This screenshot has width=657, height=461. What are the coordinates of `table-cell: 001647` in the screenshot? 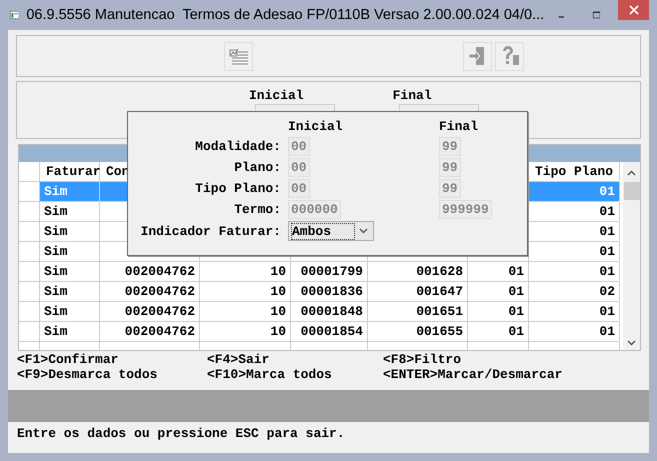 It's located at (439, 291).